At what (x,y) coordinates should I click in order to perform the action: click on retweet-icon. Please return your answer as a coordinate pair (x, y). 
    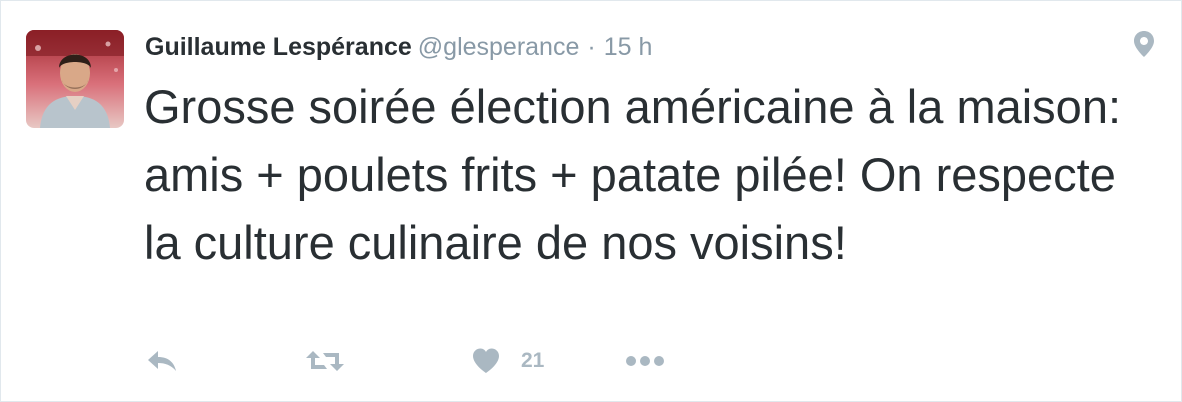
    Looking at the image, I should click on (325, 361).